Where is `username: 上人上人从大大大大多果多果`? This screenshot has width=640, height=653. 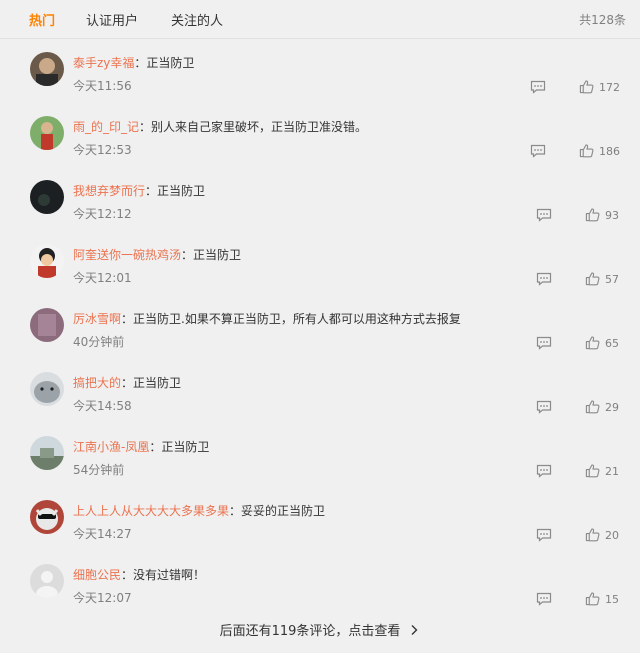 username: 上人上人从大大大大多果多果 is located at coordinates (151, 511).